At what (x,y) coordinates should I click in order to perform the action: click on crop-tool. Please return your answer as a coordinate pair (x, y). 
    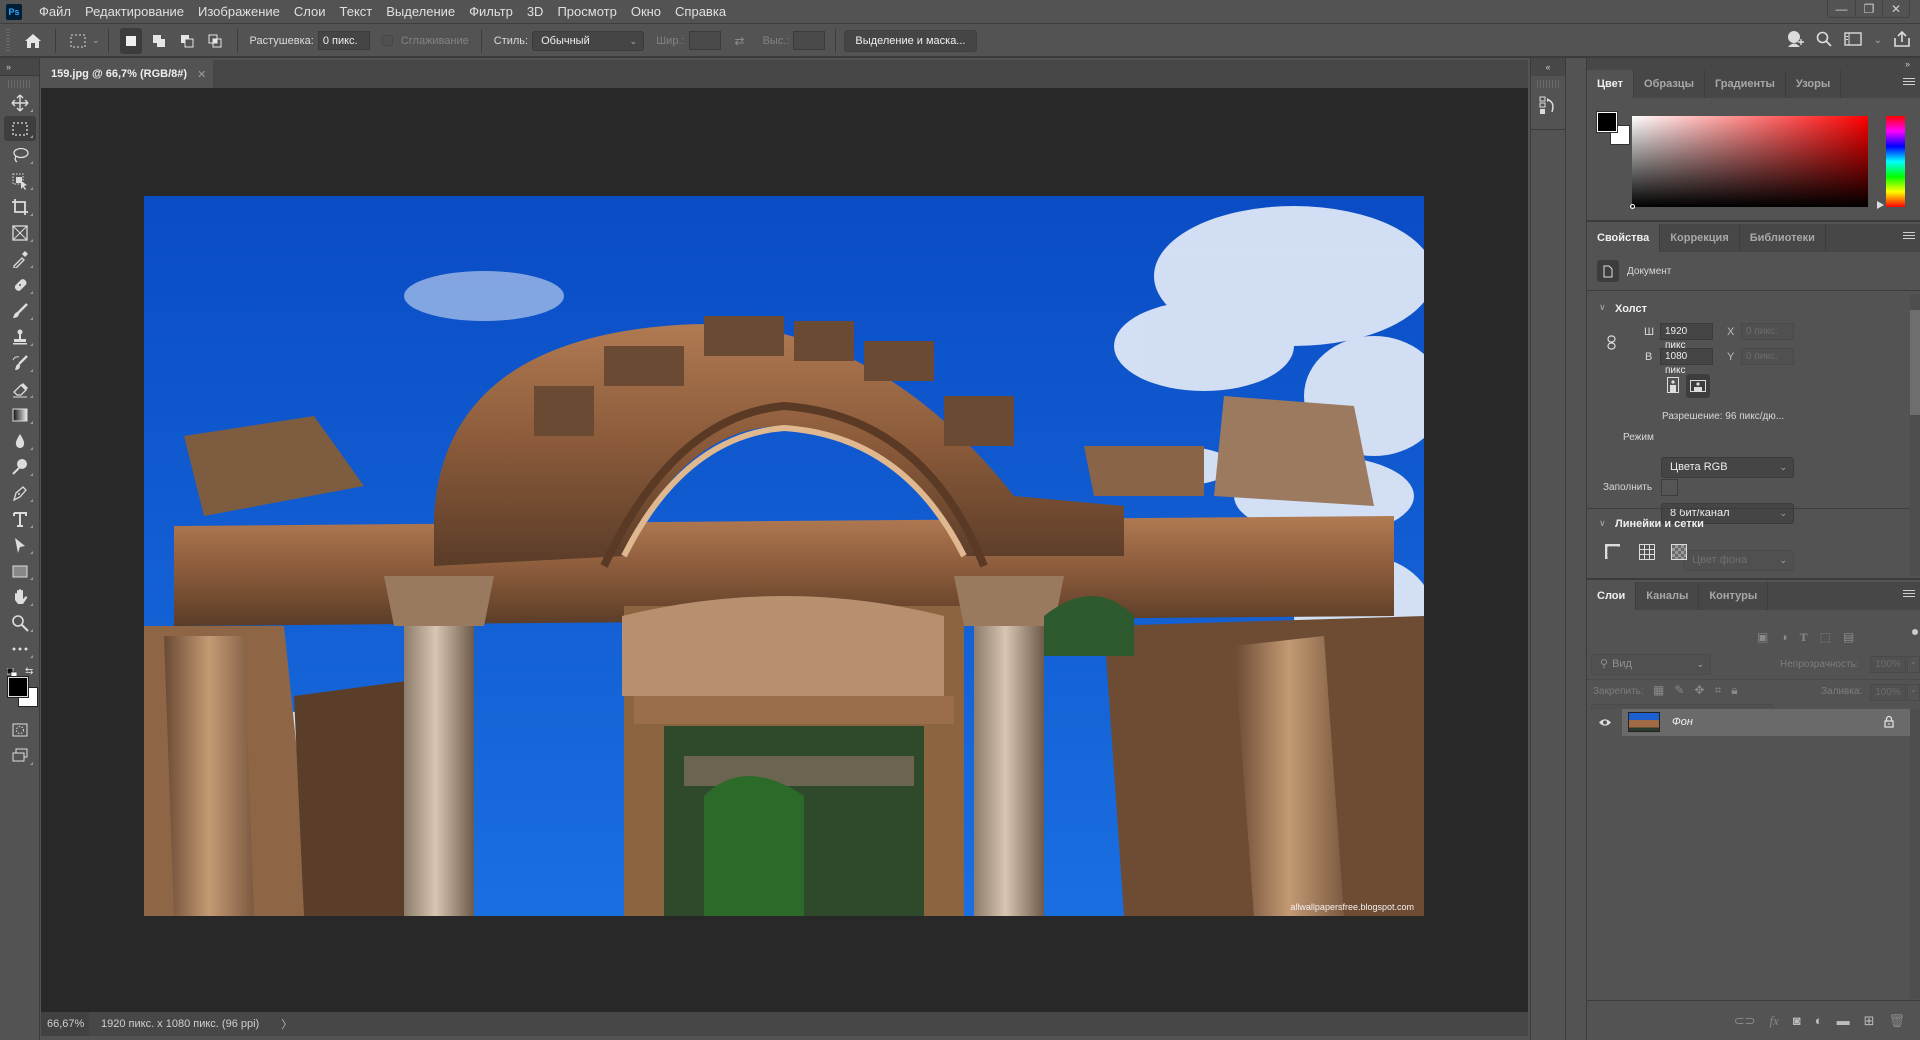
    Looking at the image, I should click on (20, 206).